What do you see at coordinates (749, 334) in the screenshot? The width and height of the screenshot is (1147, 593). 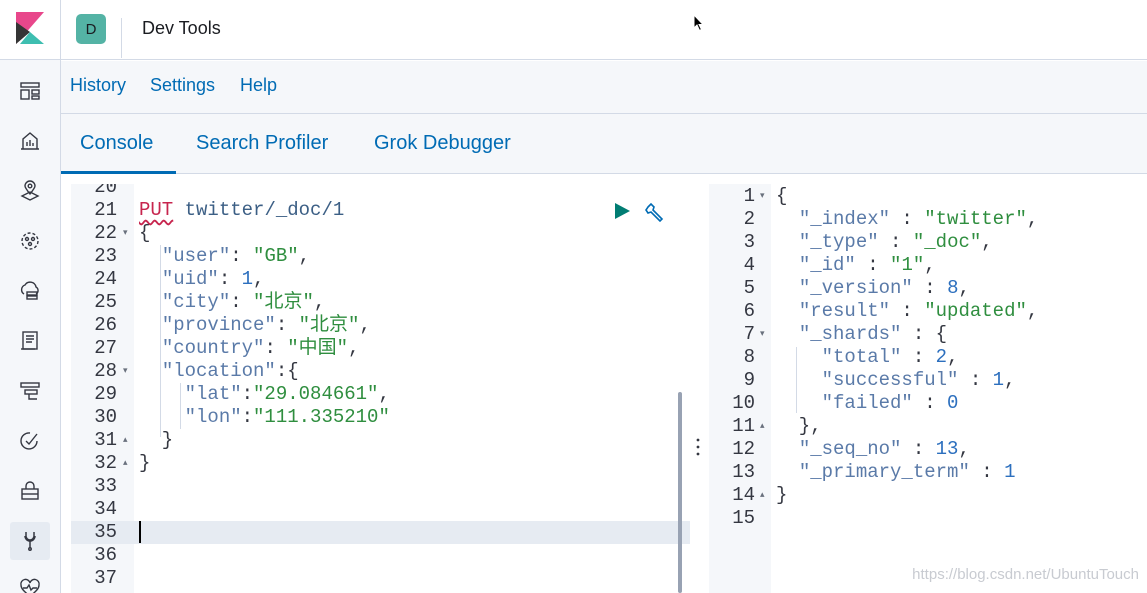 I see `line-number: 7` at bounding box center [749, 334].